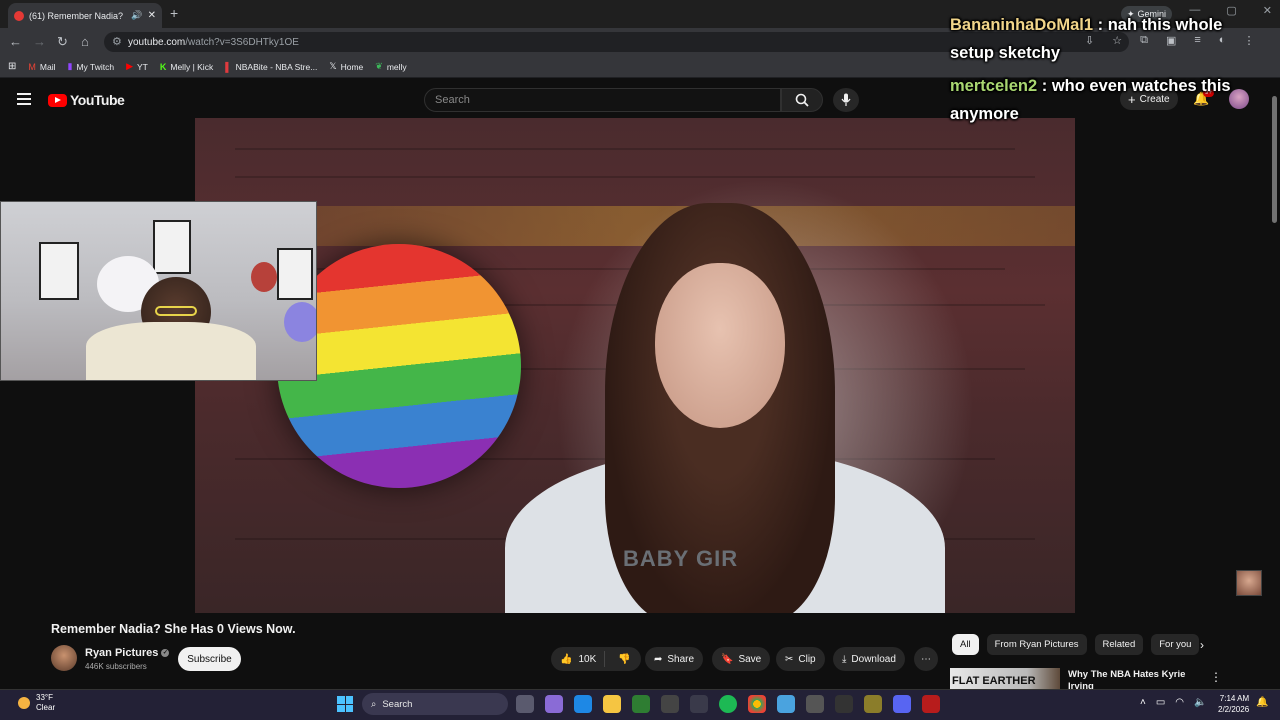  Describe the element at coordinates (86, 100) in the screenshot. I see `youtube-logo: YouTube` at that location.